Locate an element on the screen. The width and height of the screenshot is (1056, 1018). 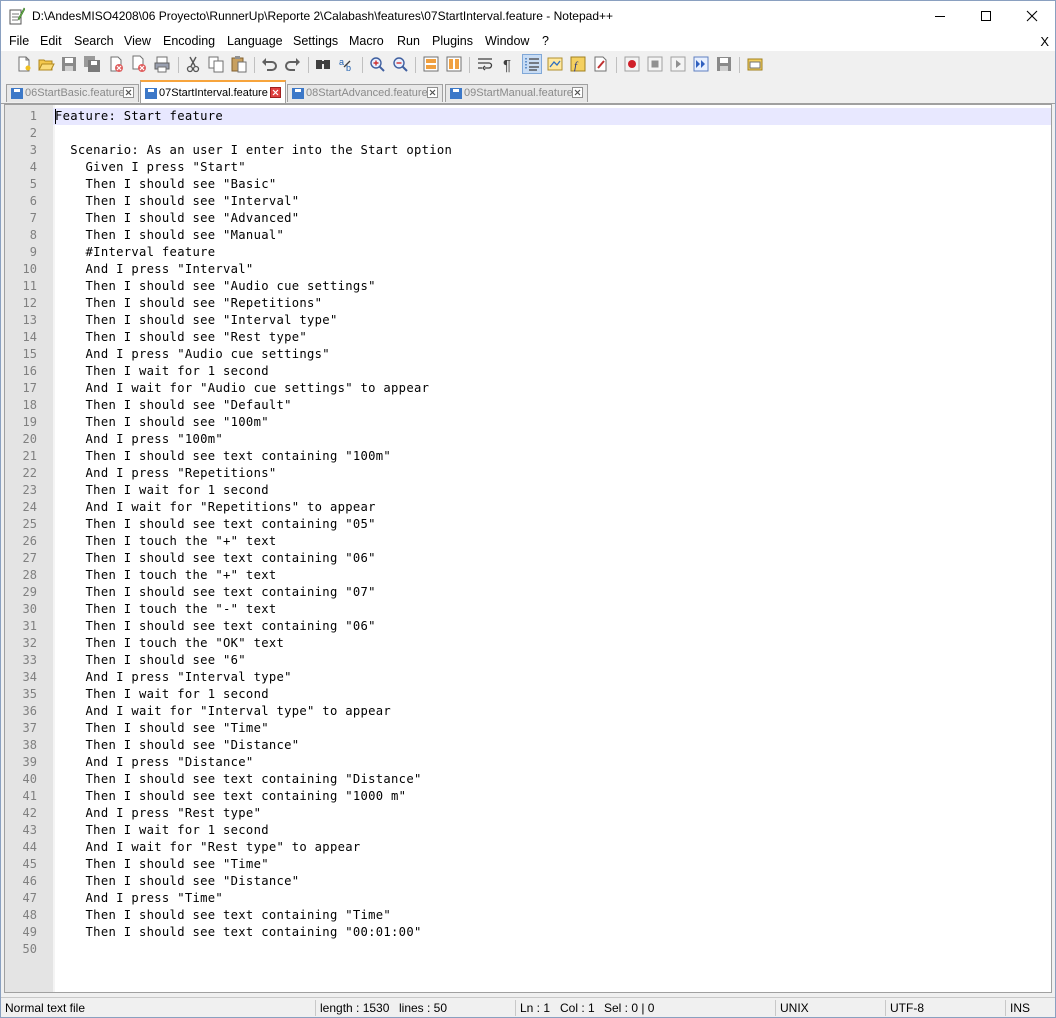
word-wrap-icon is located at coordinates (485, 64).